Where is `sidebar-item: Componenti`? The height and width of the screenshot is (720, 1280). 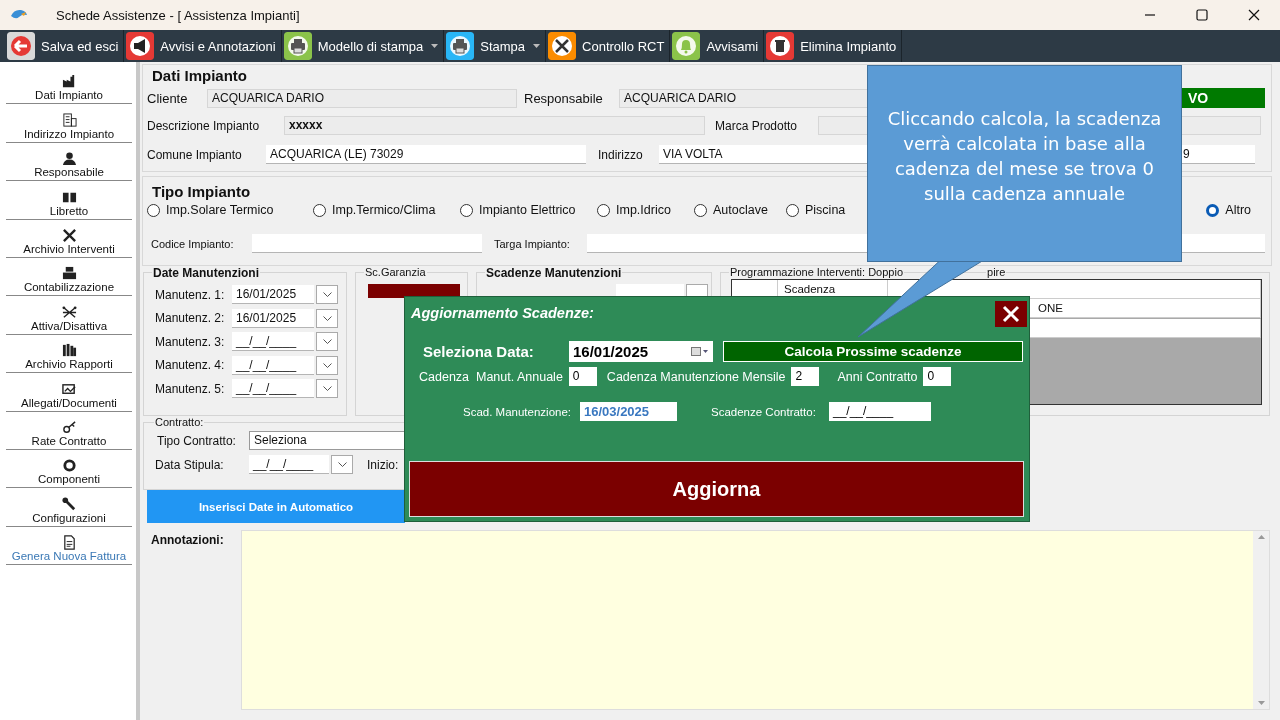
sidebar-item: Componenti is located at coordinates (69, 480).